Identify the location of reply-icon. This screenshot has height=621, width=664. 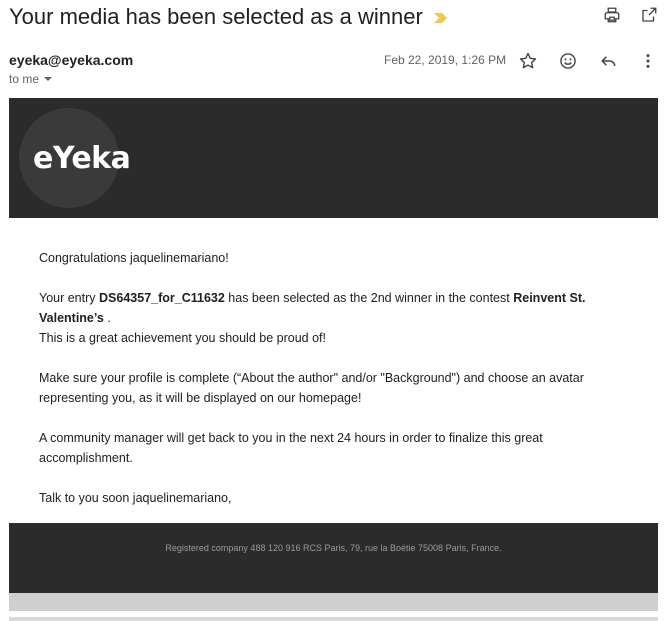
(608, 61).